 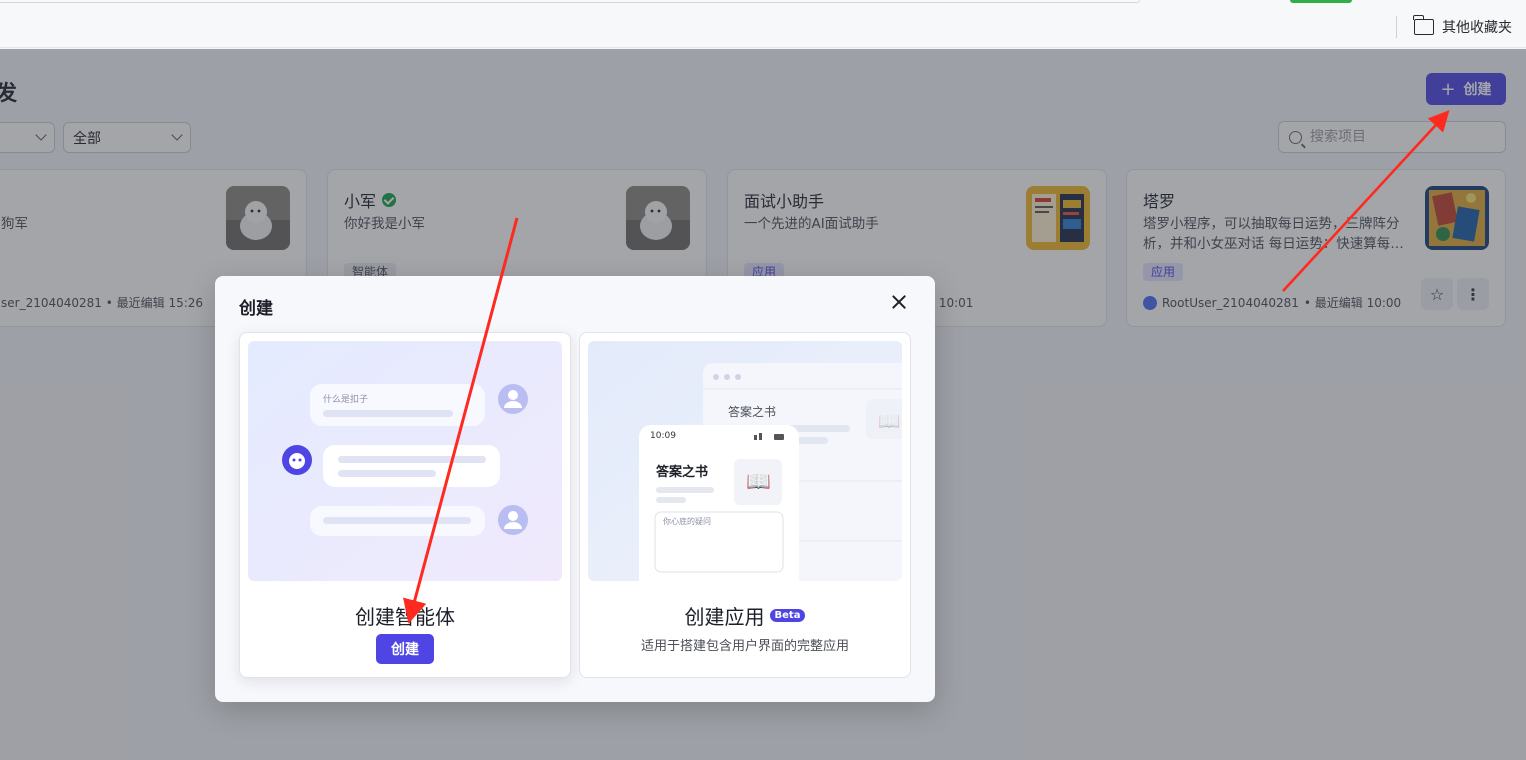 I want to click on modal-title: 创建, so click(x=256, y=309).